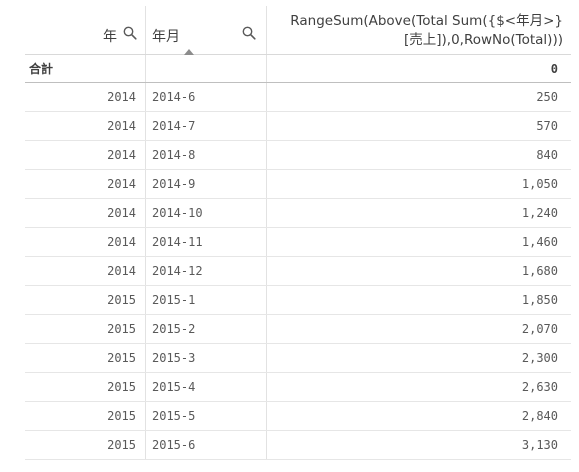 The image size is (579, 472). I want to click on table-row: 2014 2014-11 1,460, so click(298, 242).